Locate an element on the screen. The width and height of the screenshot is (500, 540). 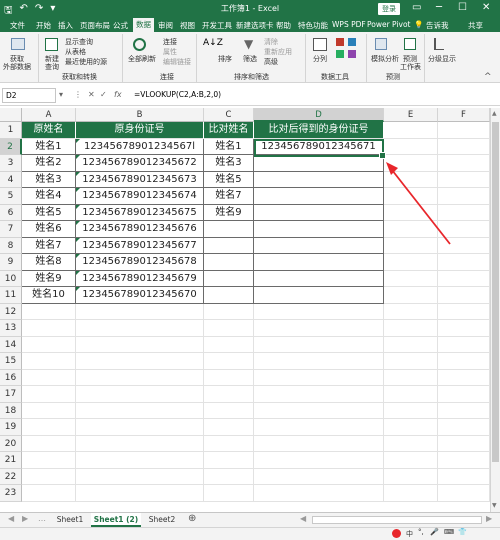
hscroll-left-icon: ◀ is located at coordinates (303, 518).